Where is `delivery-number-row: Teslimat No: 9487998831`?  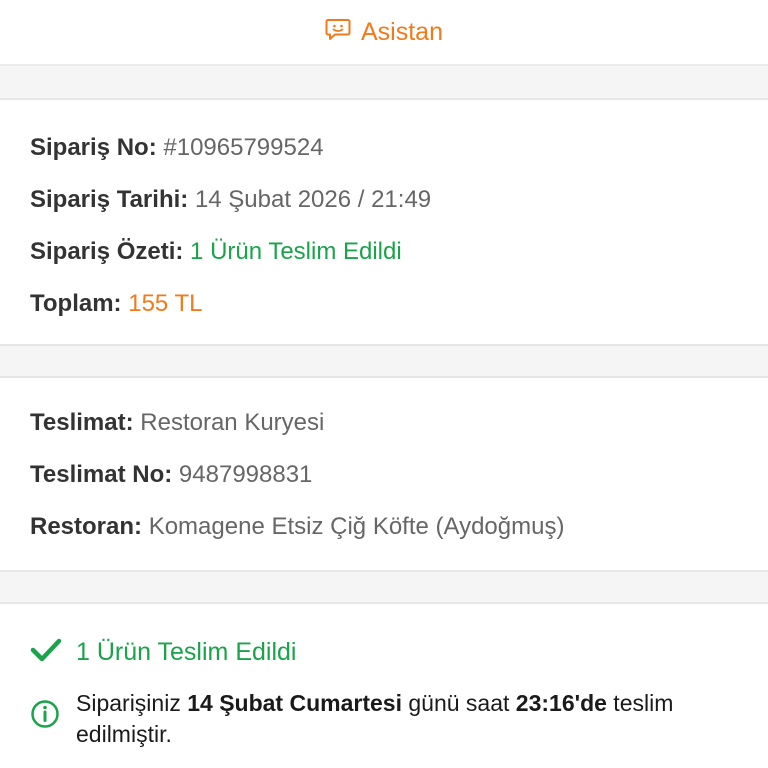 delivery-number-row: Teslimat No: 9487998831 is located at coordinates (399, 475).